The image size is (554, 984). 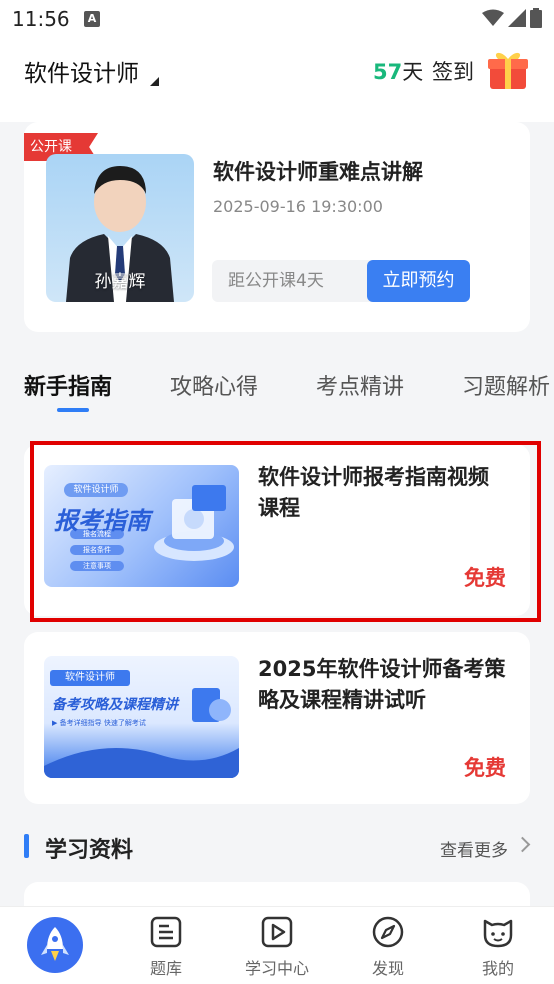 I want to click on app-header: 软件设计师 57天 签到, so click(x=277, y=79).